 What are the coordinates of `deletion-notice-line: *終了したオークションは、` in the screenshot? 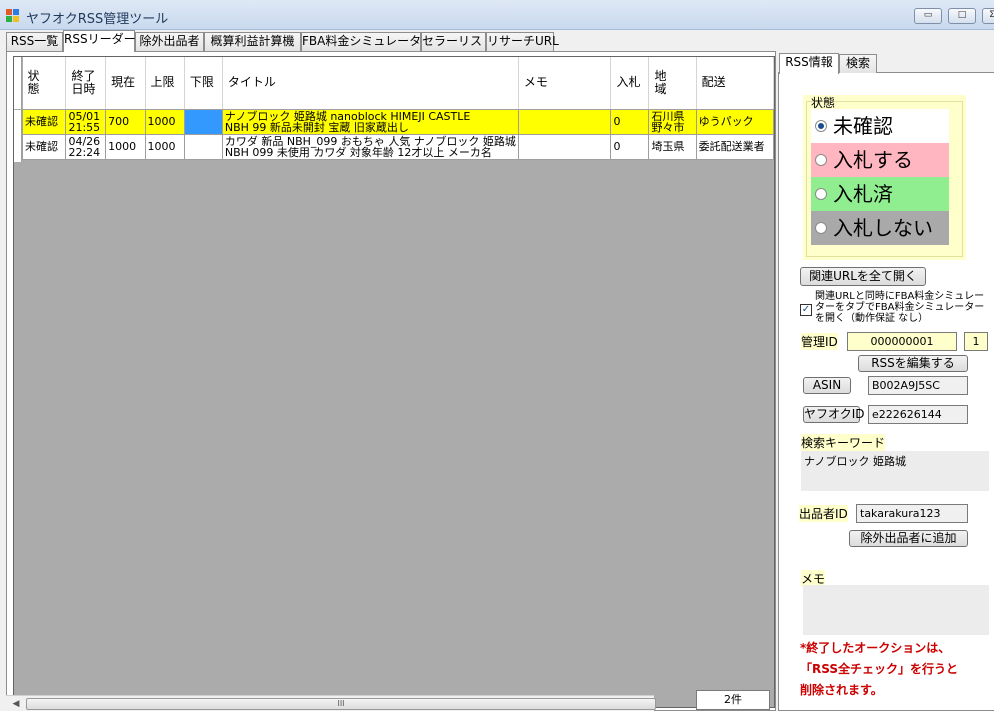 It's located at (875, 648).